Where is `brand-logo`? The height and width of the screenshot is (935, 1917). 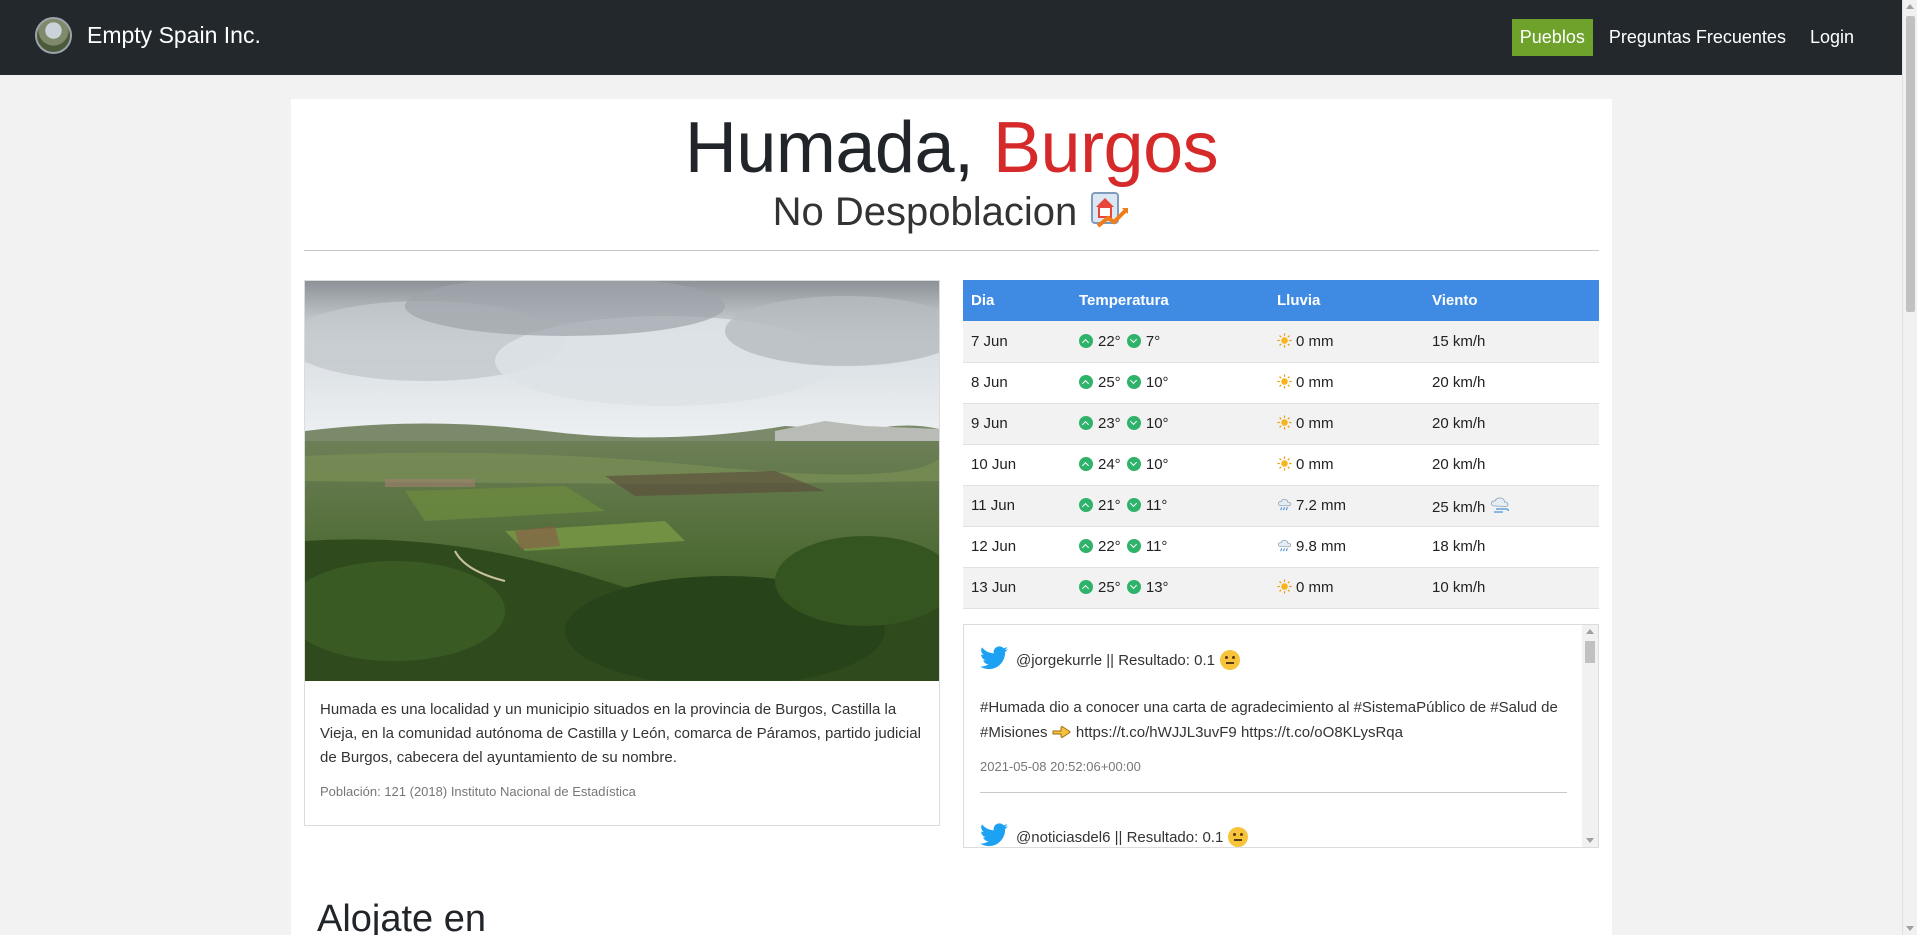
brand-logo is located at coordinates (53, 35).